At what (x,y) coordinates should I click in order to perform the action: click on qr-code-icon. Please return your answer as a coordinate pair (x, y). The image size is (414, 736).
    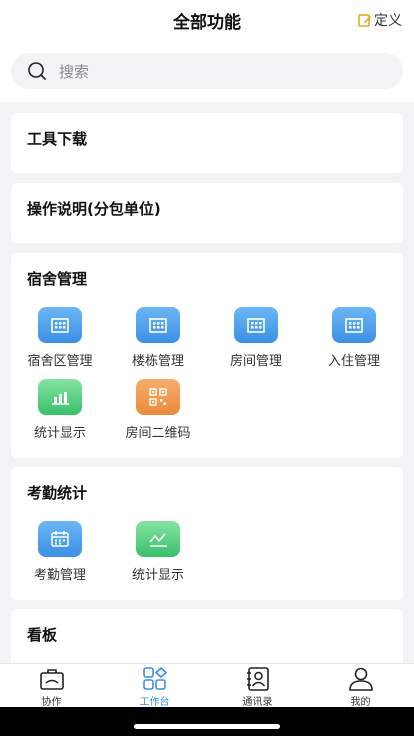
    Looking at the image, I should click on (158, 397).